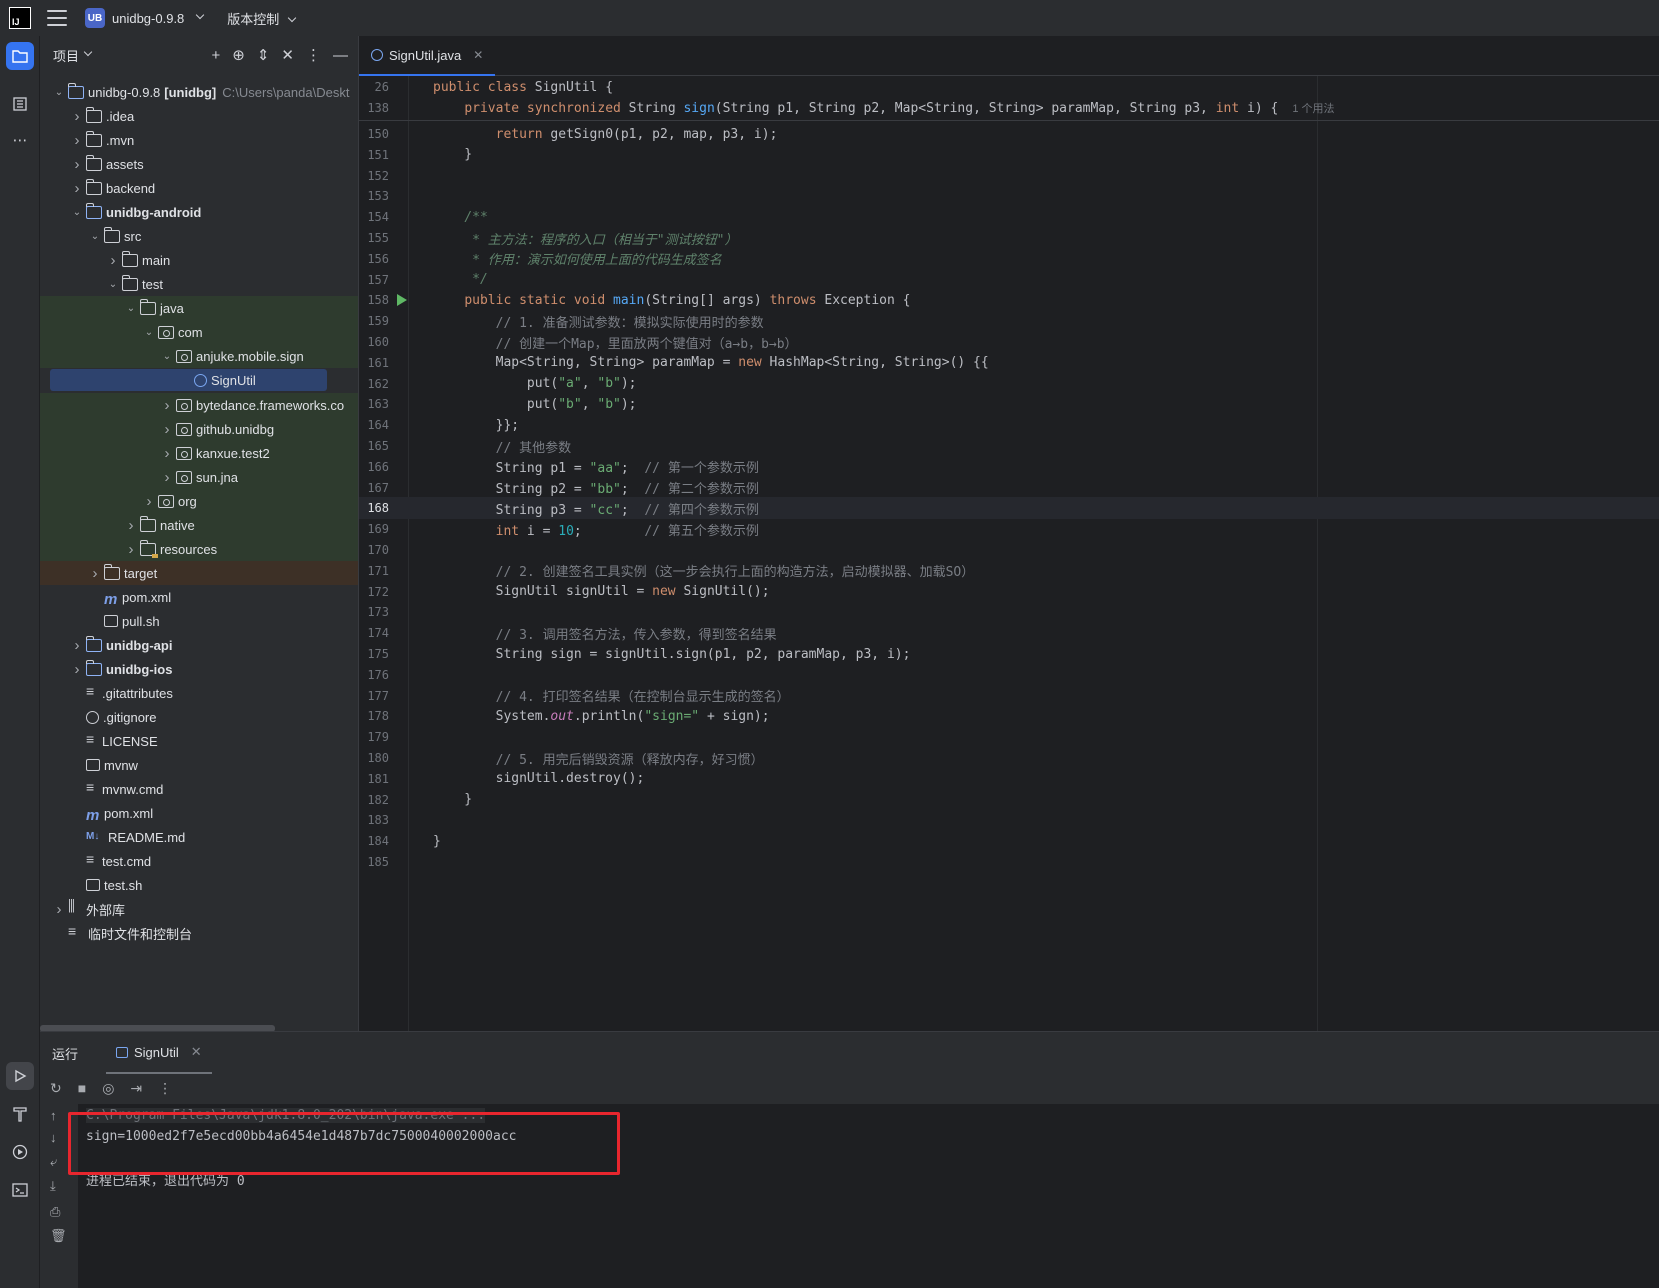 This screenshot has height=1288, width=1659. Describe the element at coordinates (1009, 342) in the screenshot. I see `code-line: 160 // 创建一个Map，里面放两个键值对（a→b，b→b）` at that location.